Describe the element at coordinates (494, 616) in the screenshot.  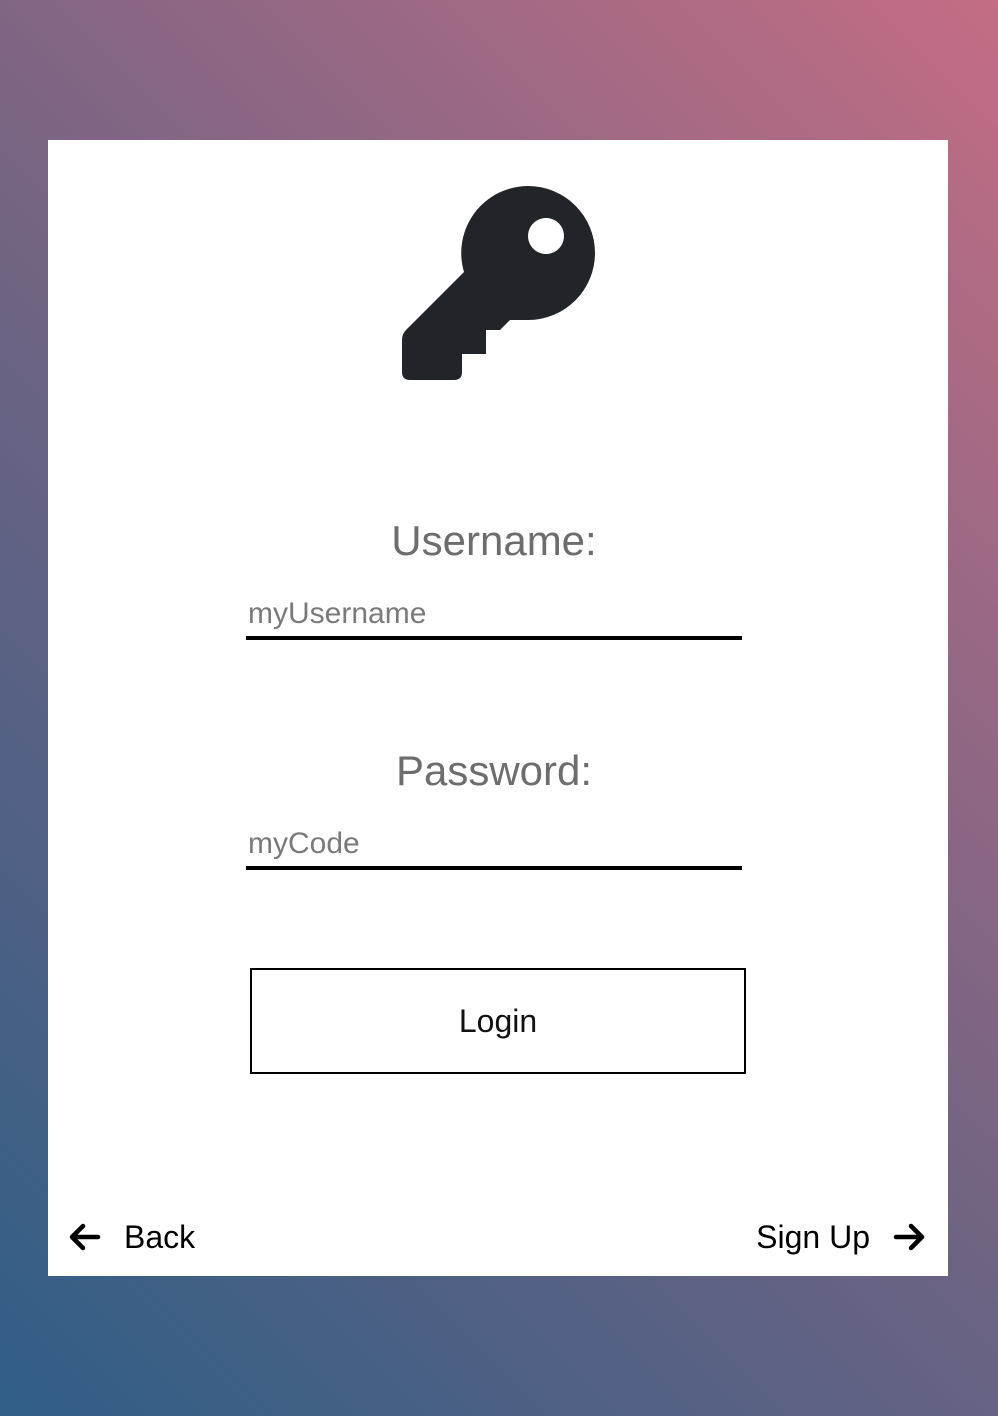
I see `username-input` at that location.